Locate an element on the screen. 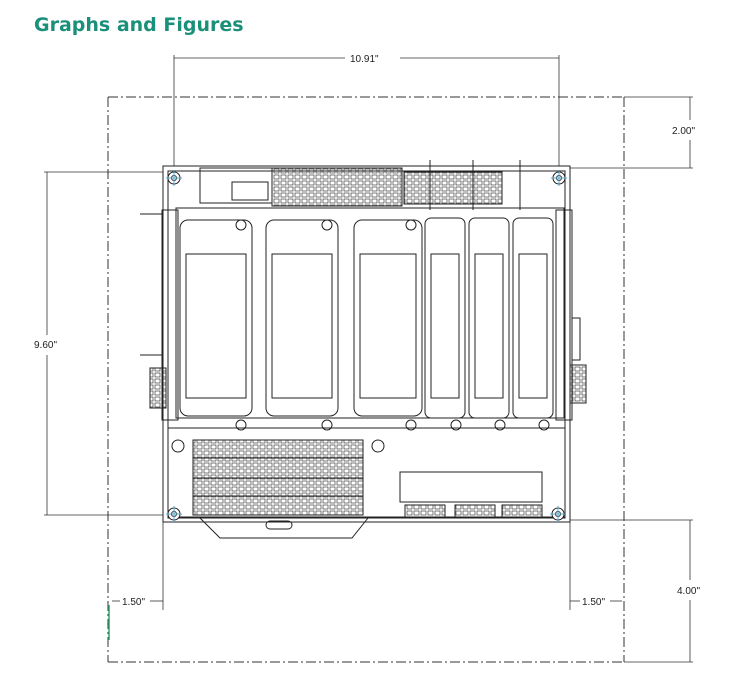 This screenshot has height=681, width=755. dim-height-left: 9.60" is located at coordinates (45, 345).